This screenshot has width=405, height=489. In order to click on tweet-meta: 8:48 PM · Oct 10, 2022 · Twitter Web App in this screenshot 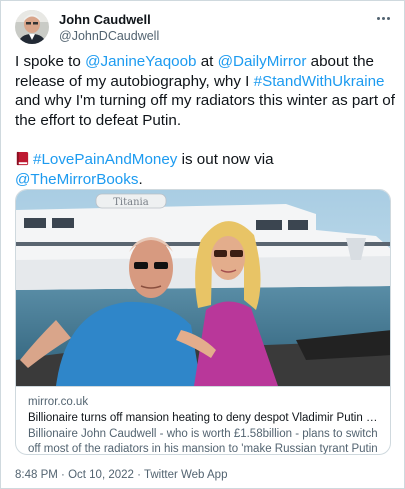, I will do `click(121, 475)`.